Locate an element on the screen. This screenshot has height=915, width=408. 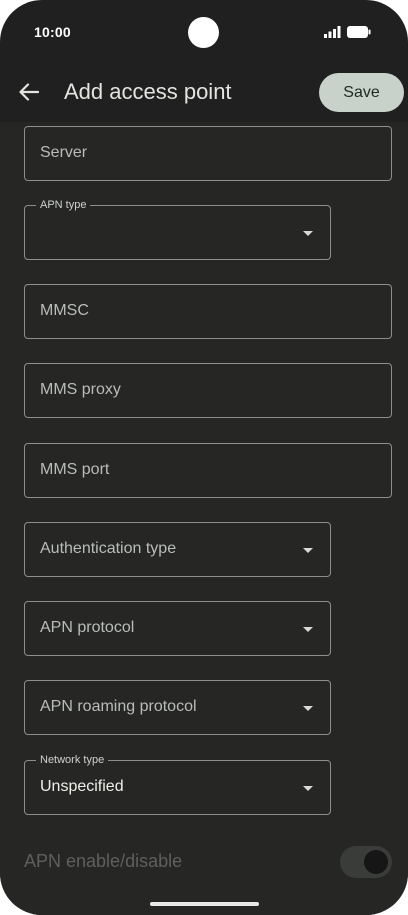
save-button: Save is located at coordinates (361, 92).